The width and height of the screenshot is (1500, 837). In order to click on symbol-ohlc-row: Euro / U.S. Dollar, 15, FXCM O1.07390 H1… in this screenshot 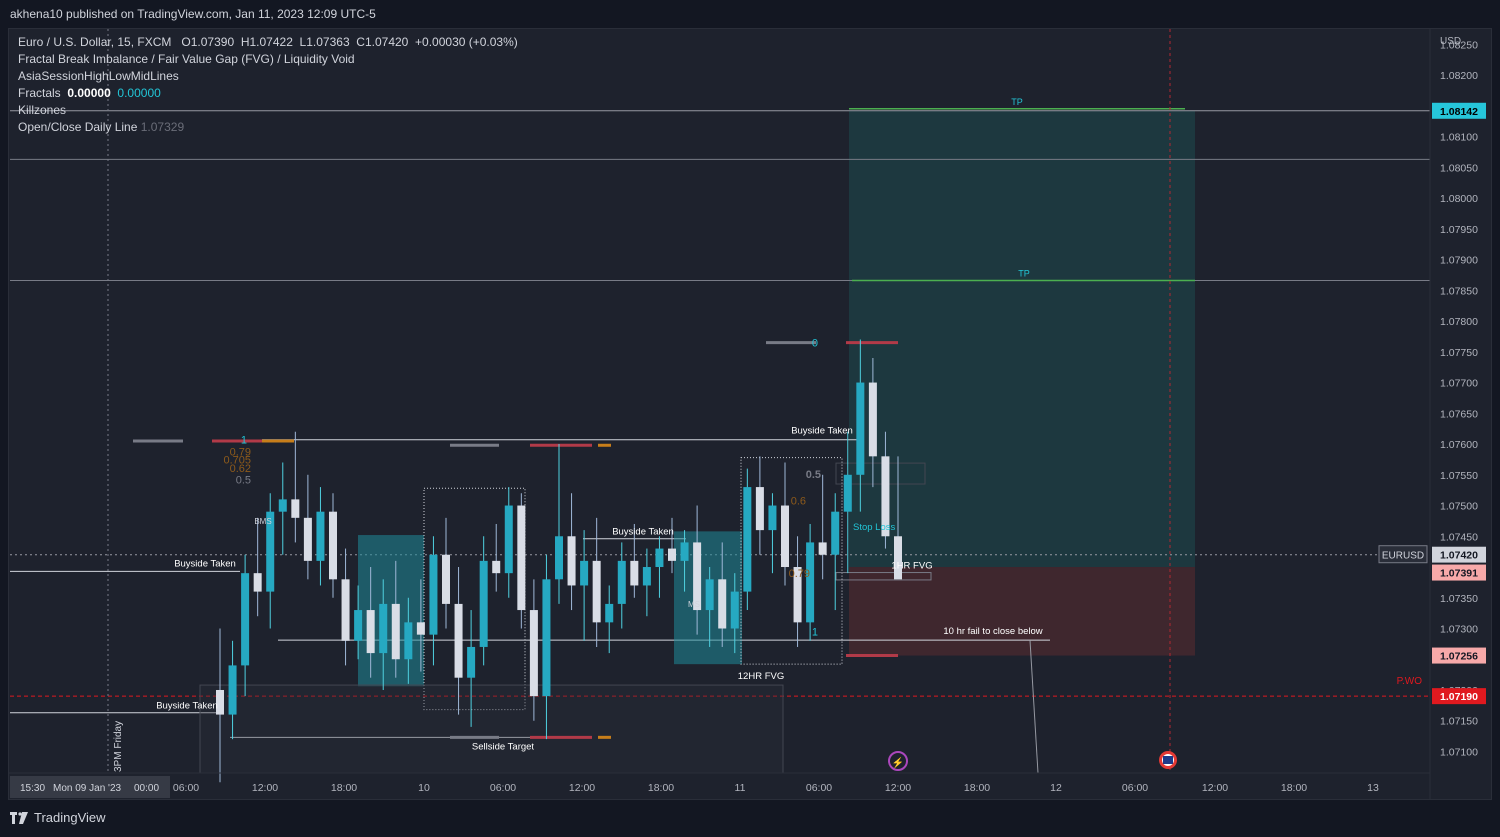, I will do `click(268, 42)`.